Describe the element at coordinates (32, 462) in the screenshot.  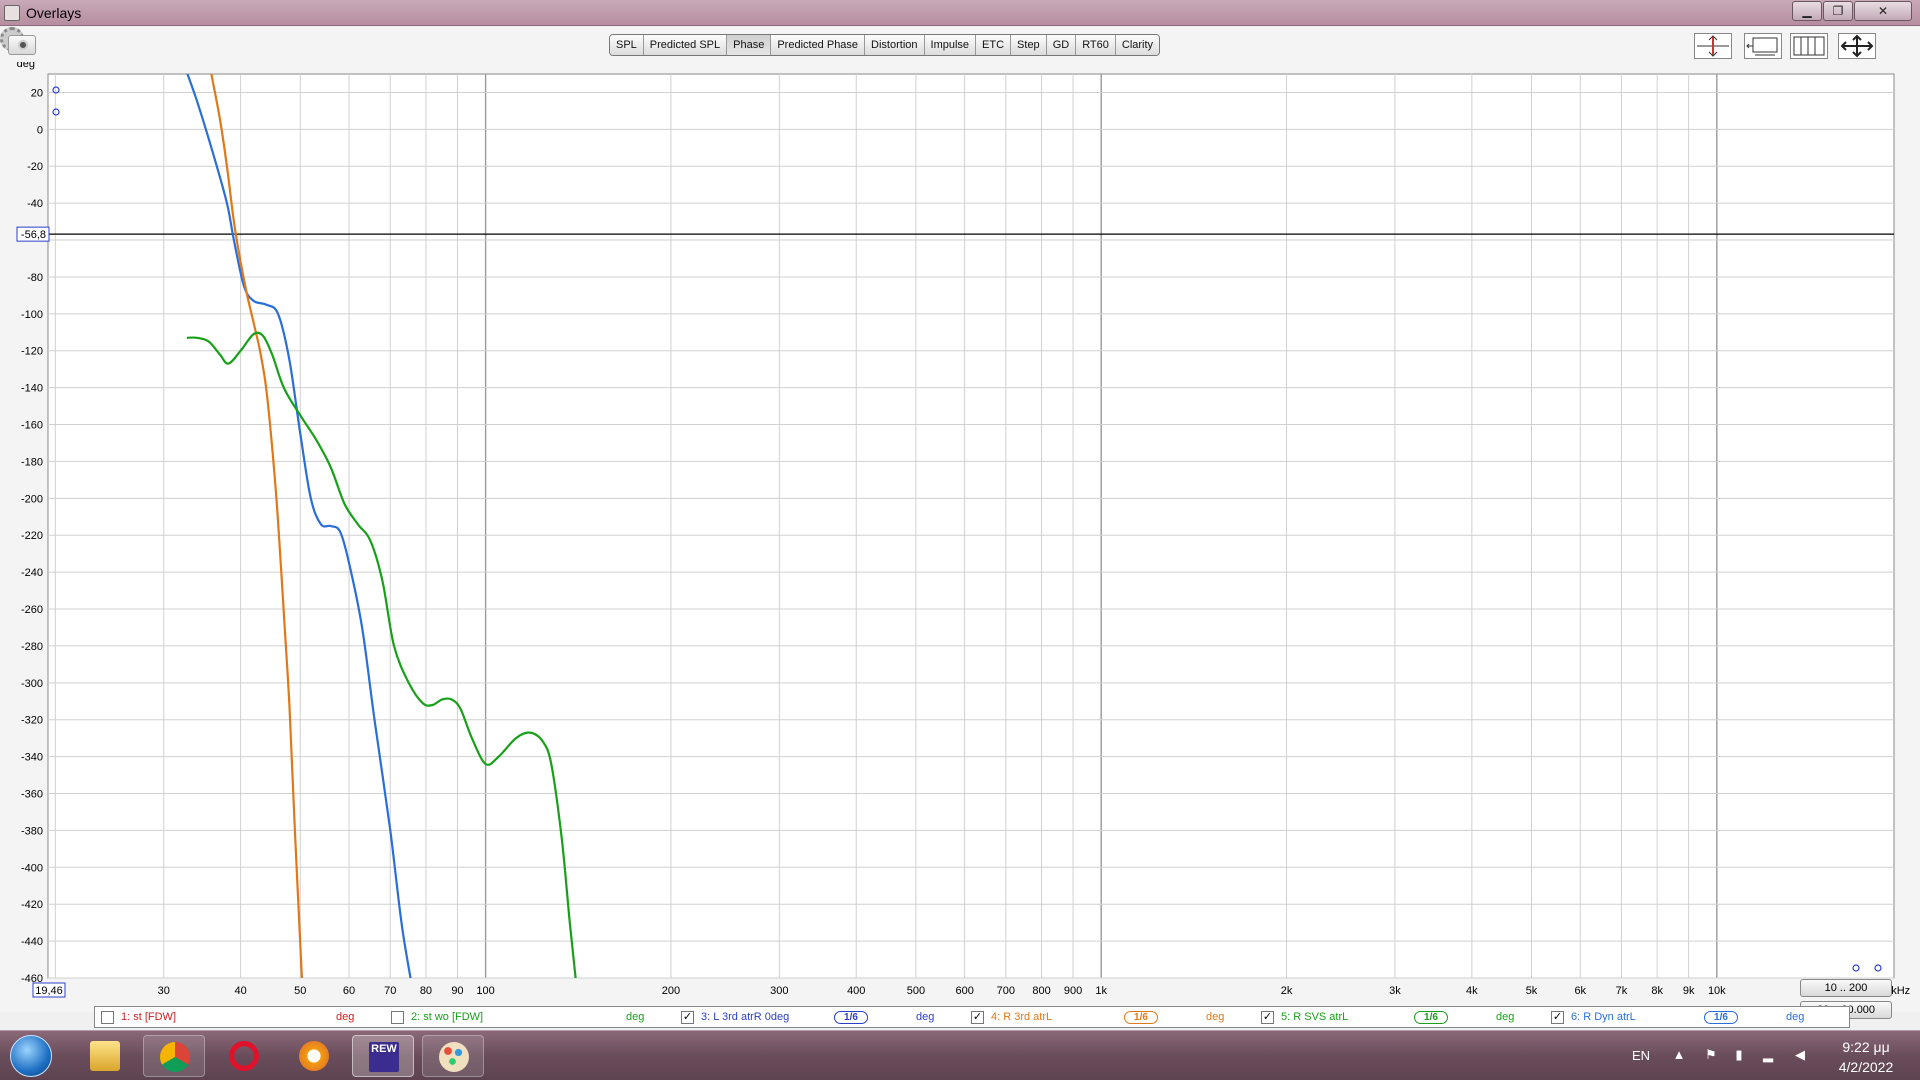
I see `y-tick-label: -180` at that location.